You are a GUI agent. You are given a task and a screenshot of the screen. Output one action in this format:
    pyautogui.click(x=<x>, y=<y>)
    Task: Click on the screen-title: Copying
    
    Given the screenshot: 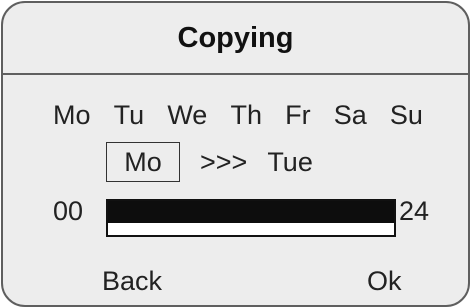 What is the action you would take?
    pyautogui.click(x=235, y=37)
    